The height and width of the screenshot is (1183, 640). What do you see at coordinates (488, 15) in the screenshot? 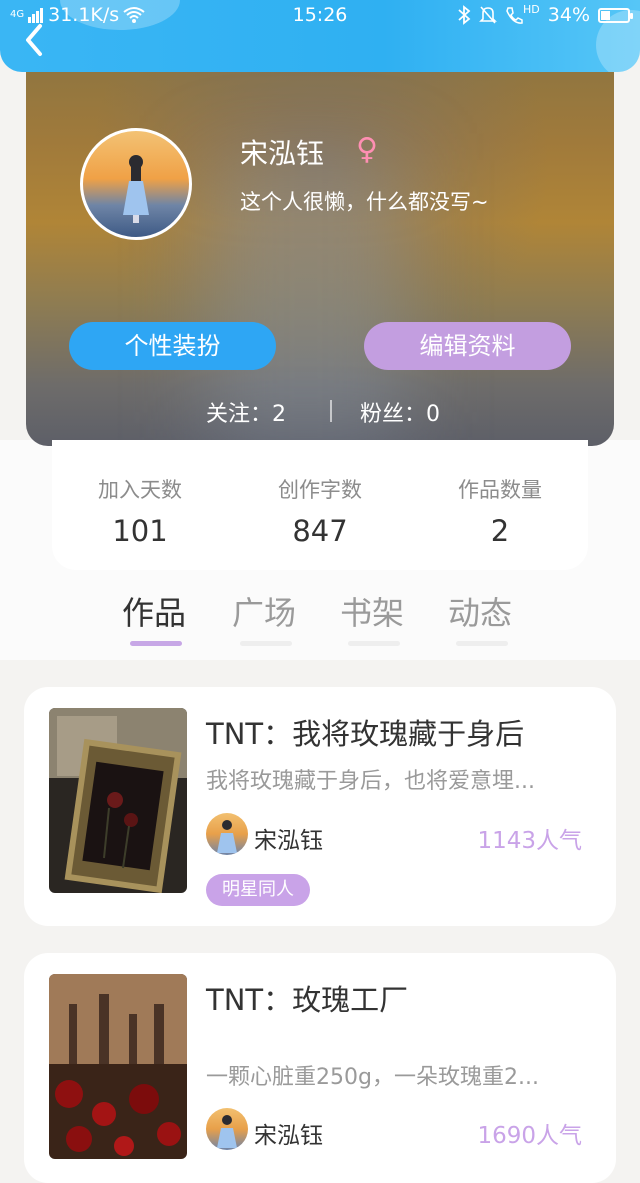
I see `mute-bell-icon` at bounding box center [488, 15].